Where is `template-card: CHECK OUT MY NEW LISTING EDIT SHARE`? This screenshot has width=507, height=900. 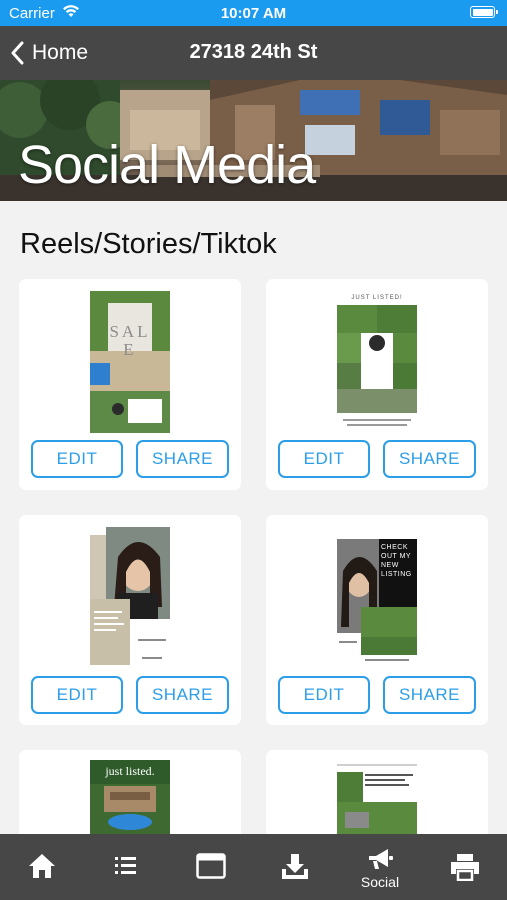 template-card: CHECK OUT MY NEW LISTING EDIT SHARE is located at coordinates (377, 620).